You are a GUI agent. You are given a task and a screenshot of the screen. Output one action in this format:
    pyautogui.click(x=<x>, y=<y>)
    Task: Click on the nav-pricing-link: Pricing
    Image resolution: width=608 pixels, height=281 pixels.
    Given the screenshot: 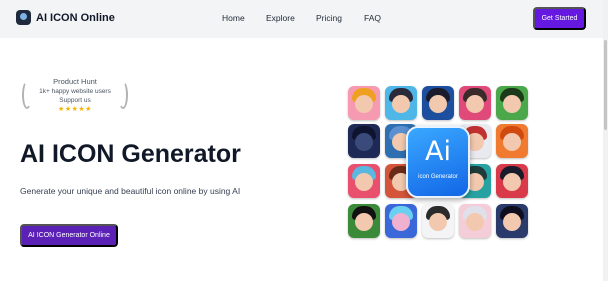 What is the action you would take?
    pyautogui.click(x=329, y=18)
    